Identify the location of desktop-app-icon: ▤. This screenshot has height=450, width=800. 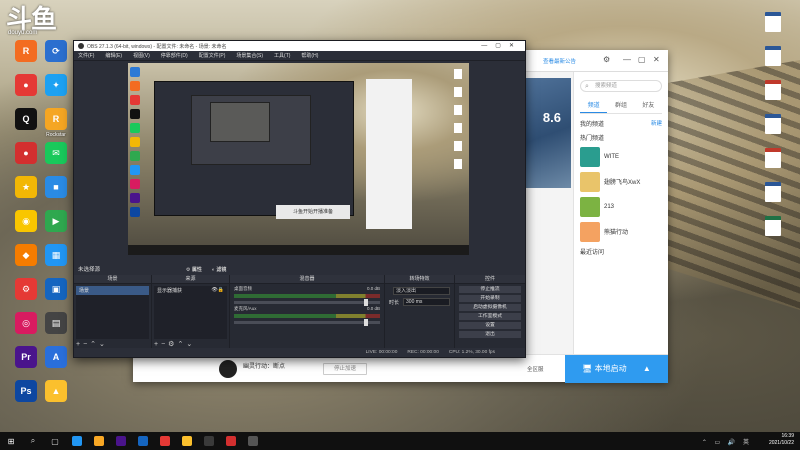
(56, 324).